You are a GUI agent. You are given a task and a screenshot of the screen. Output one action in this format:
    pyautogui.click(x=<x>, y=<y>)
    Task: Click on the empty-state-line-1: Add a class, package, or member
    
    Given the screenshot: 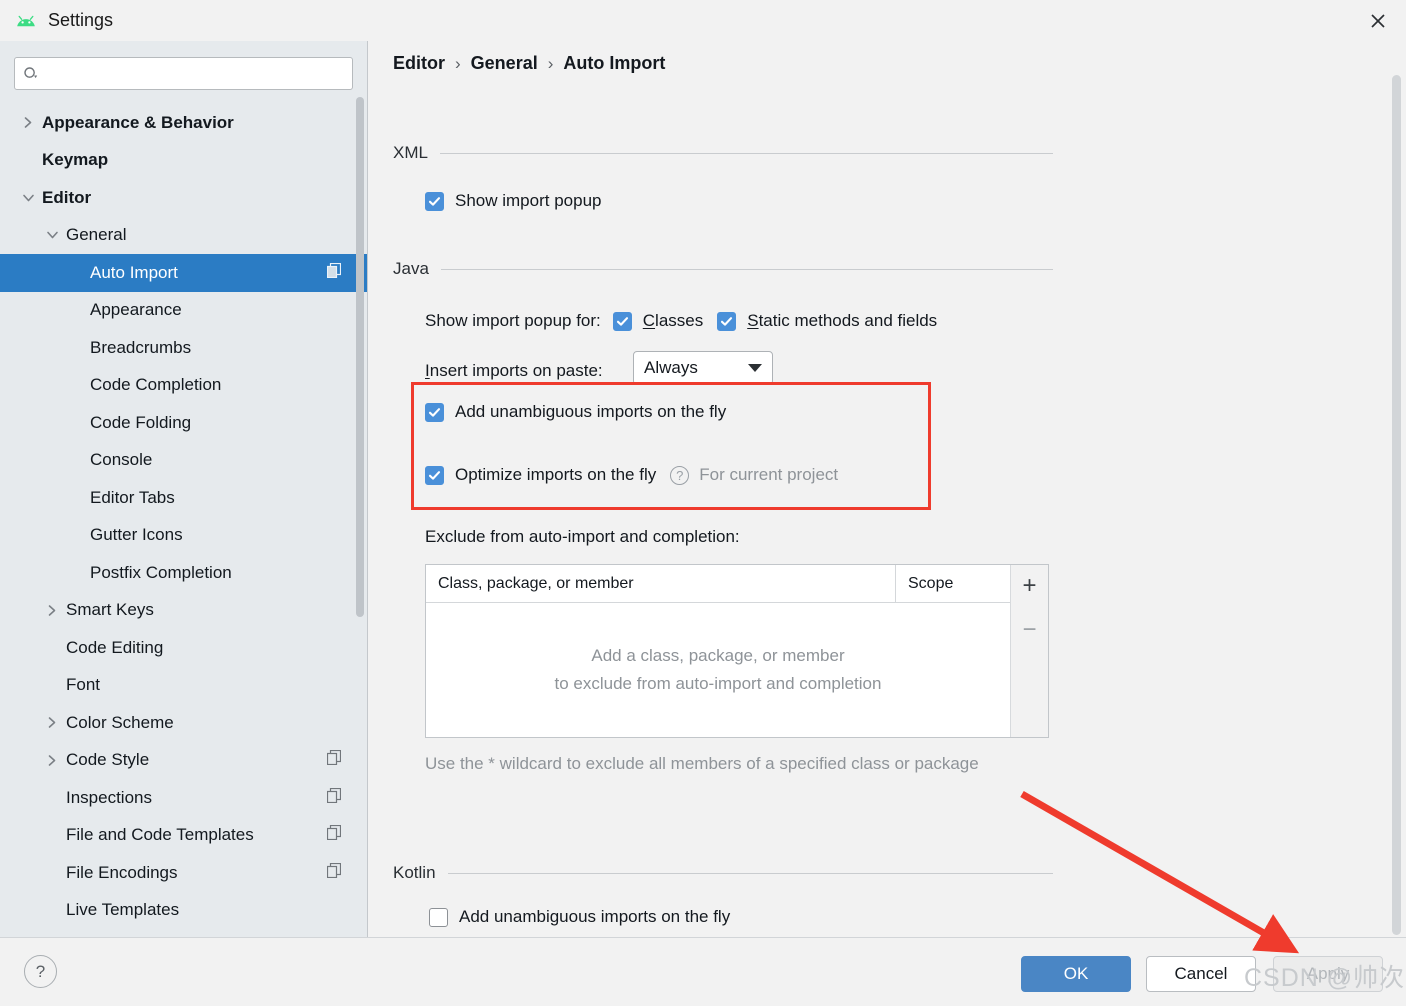 What is the action you would take?
    pyautogui.click(x=718, y=655)
    